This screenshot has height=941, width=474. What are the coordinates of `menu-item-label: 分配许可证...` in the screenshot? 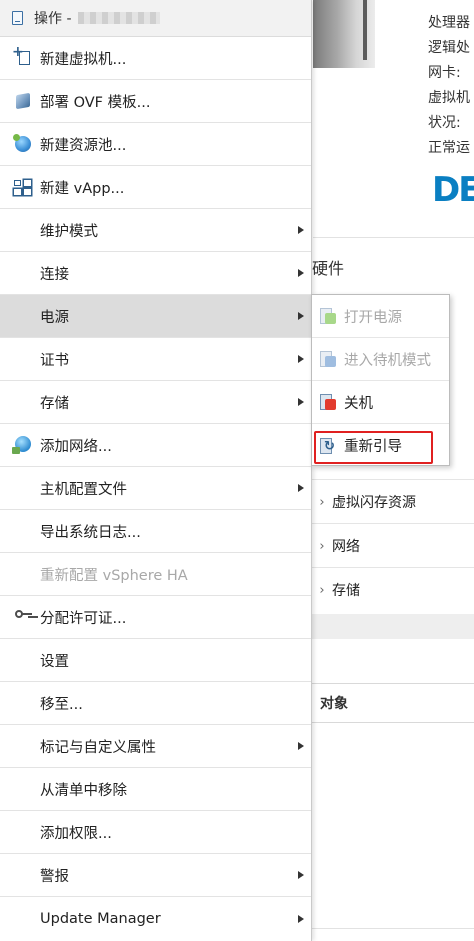 It's located at (83, 618).